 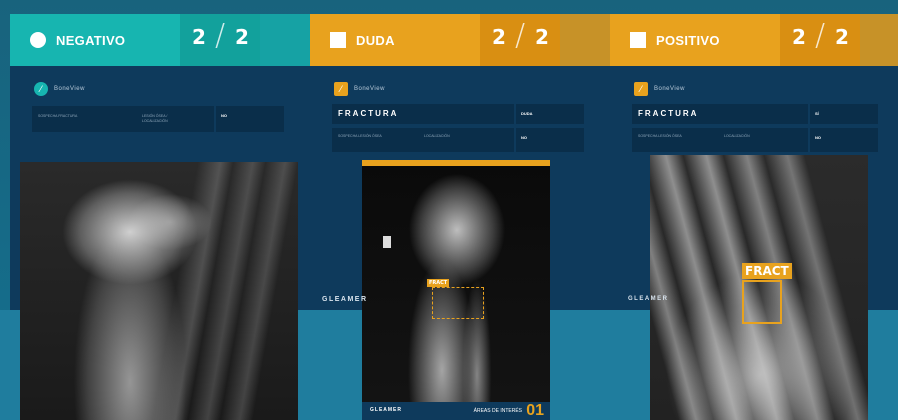 I want to click on status-badge: POSITIVO, so click(x=695, y=40).